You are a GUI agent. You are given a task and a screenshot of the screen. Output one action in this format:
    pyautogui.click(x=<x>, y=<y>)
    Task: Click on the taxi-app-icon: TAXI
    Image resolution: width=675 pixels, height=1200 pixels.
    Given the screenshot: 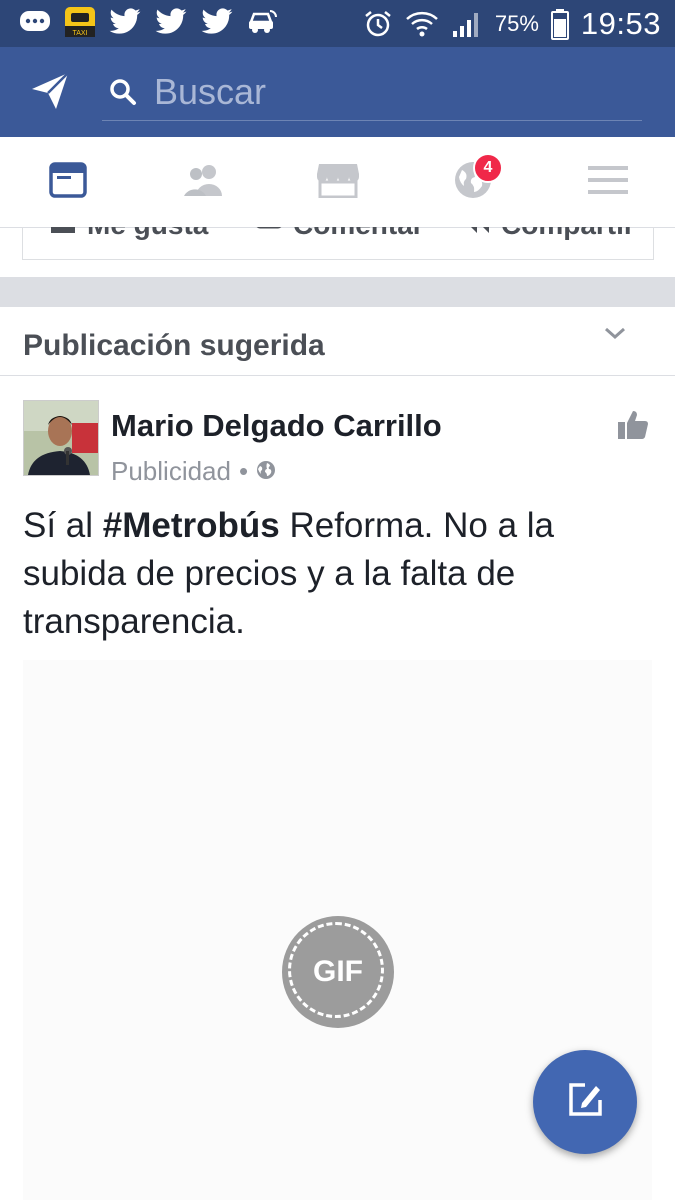 What is the action you would take?
    pyautogui.click(x=80, y=22)
    